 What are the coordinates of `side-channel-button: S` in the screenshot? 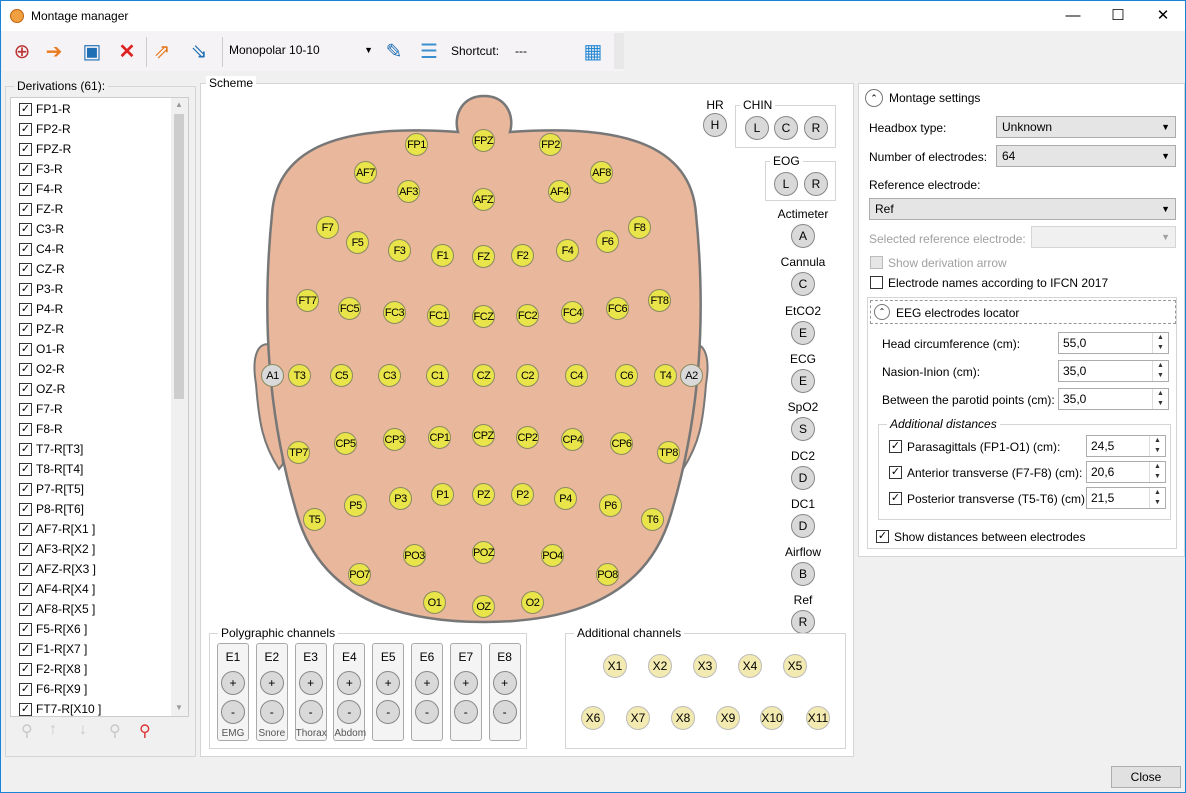 It's located at (803, 429).